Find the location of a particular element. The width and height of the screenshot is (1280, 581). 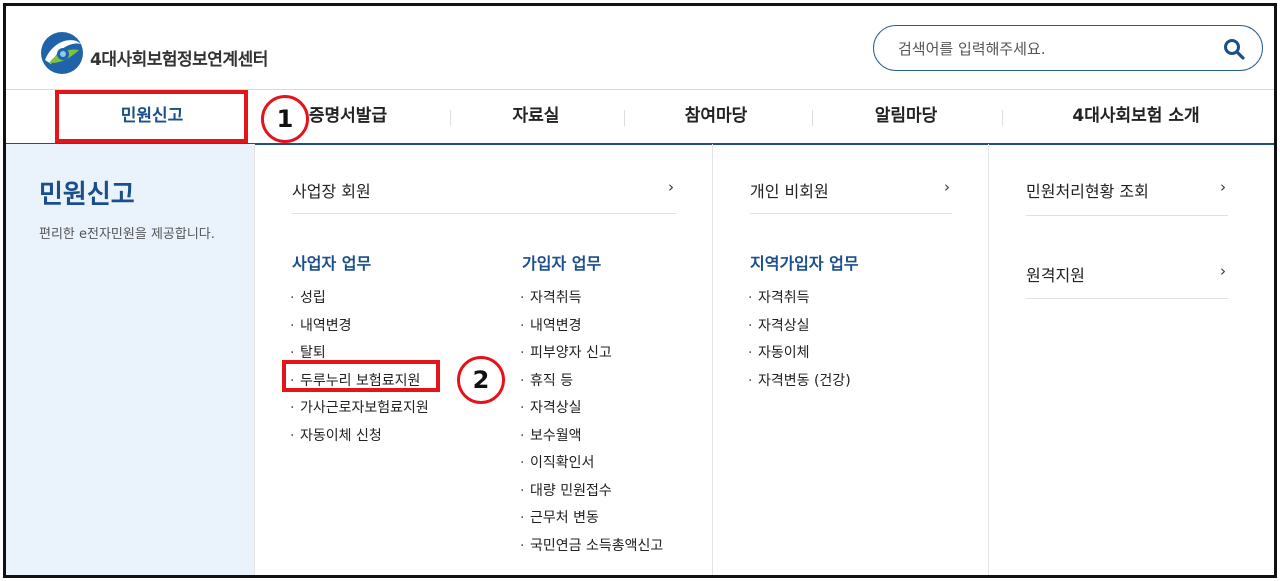

list-item-label: 휴직 등 is located at coordinates (551, 381).